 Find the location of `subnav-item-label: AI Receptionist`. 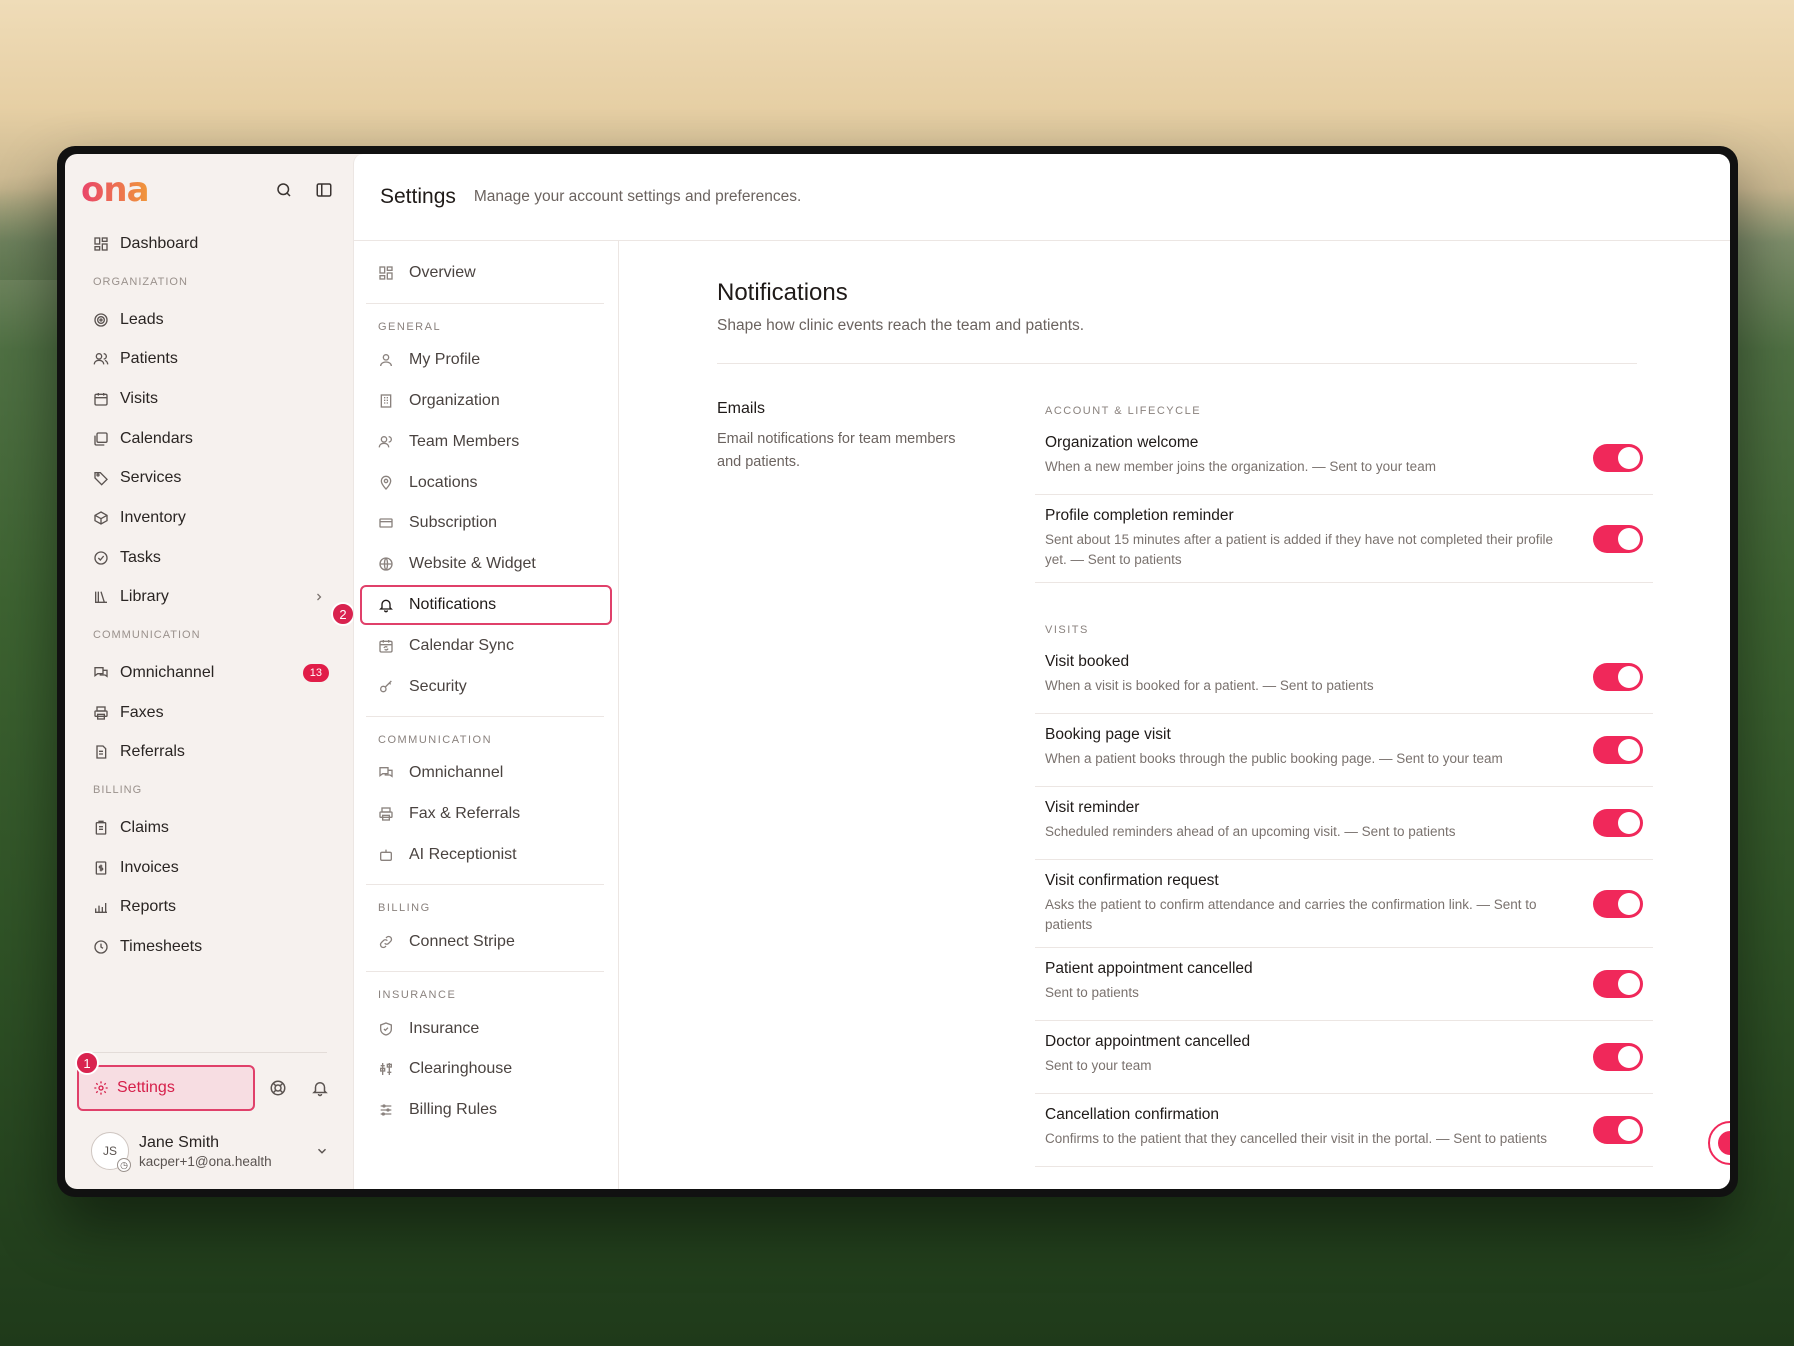

subnav-item-label: AI Receptionist is located at coordinates (463, 854).